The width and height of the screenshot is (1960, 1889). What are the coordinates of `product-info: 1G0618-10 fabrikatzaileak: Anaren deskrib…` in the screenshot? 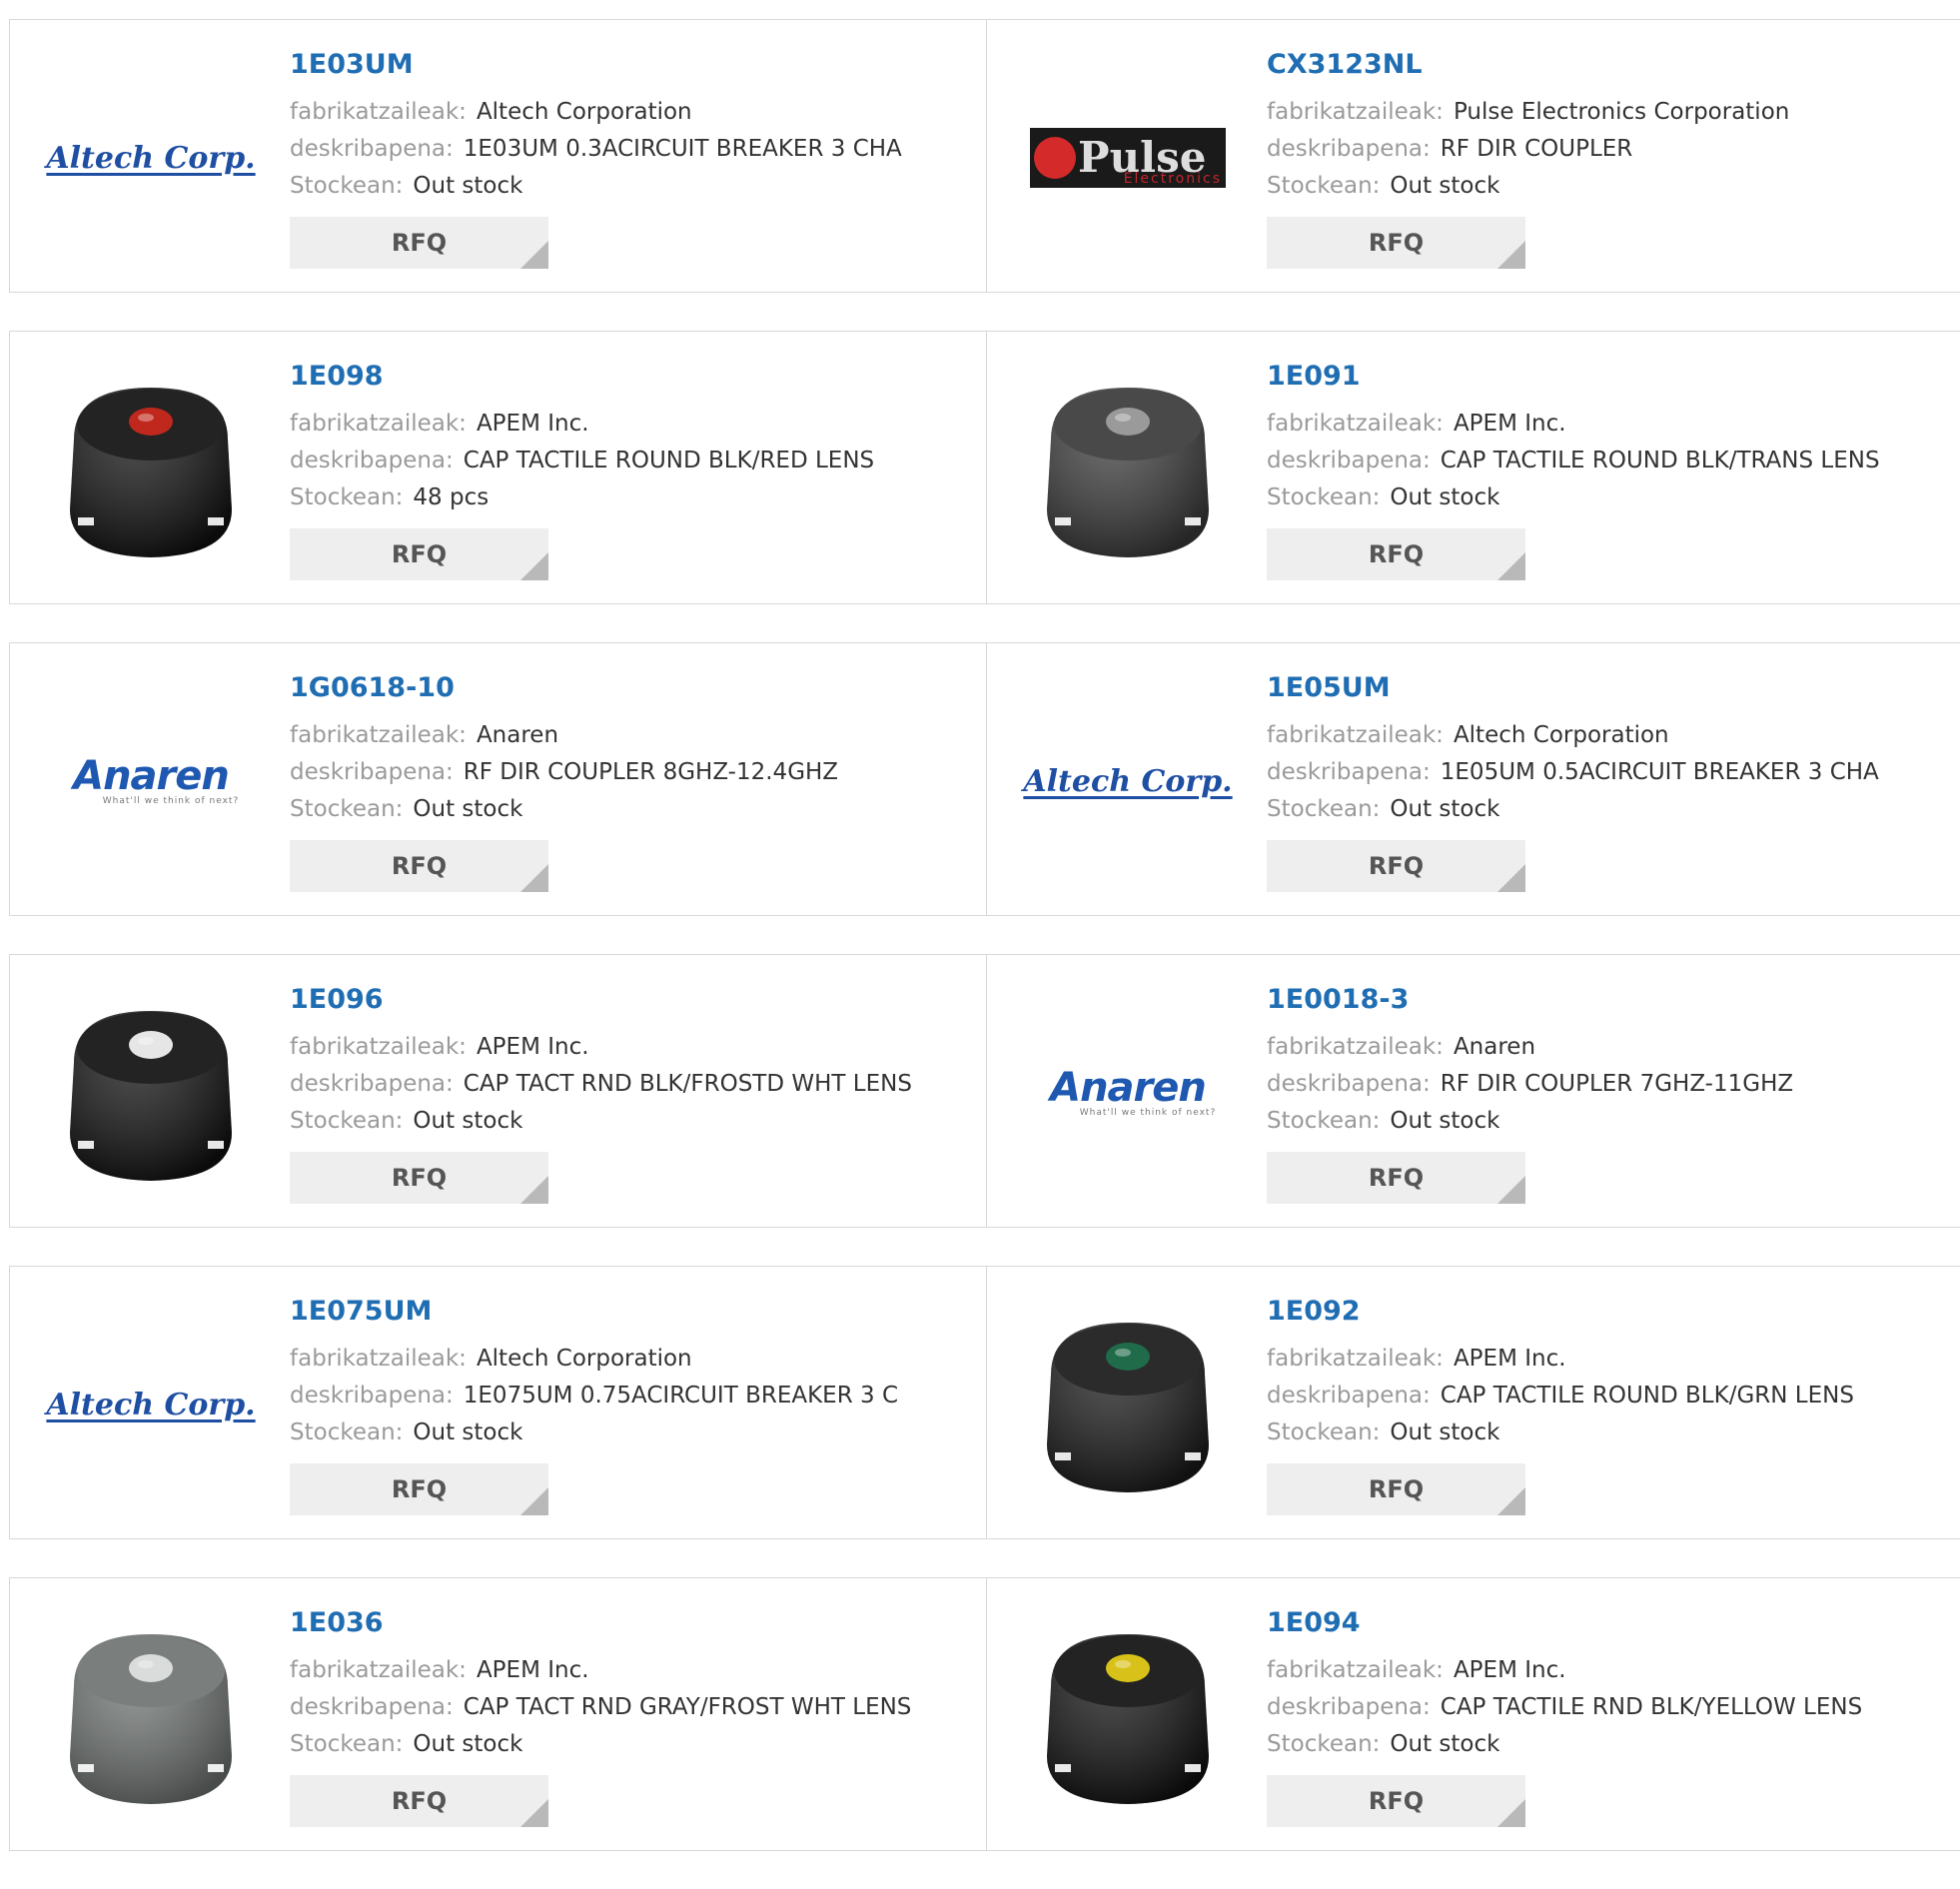 It's located at (564, 781).